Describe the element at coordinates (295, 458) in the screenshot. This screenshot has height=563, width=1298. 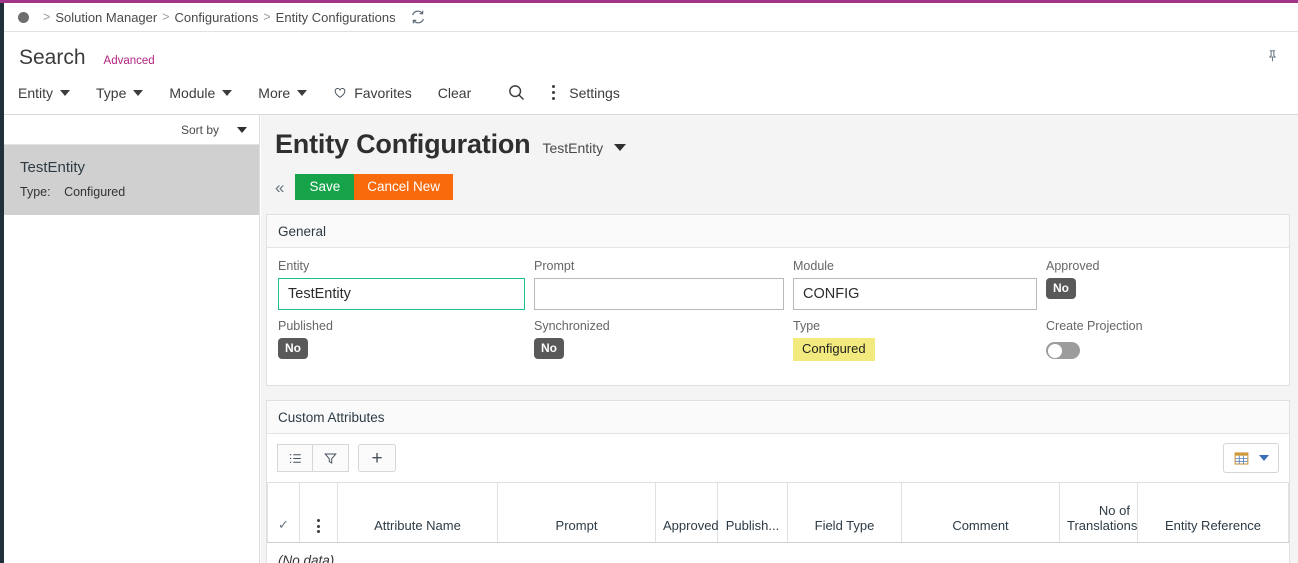
I see `list-view-icon` at that location.